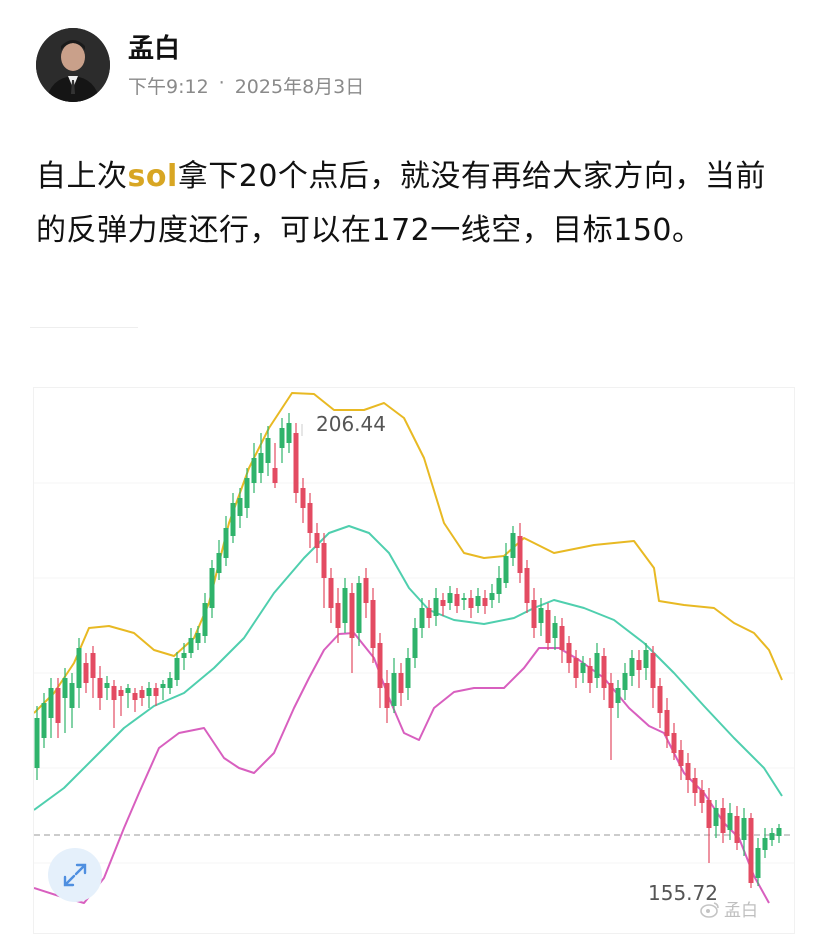  Describe the element at coordinates (709, 909) in the screenshot. I see `weibo-logo-icon` at that location.